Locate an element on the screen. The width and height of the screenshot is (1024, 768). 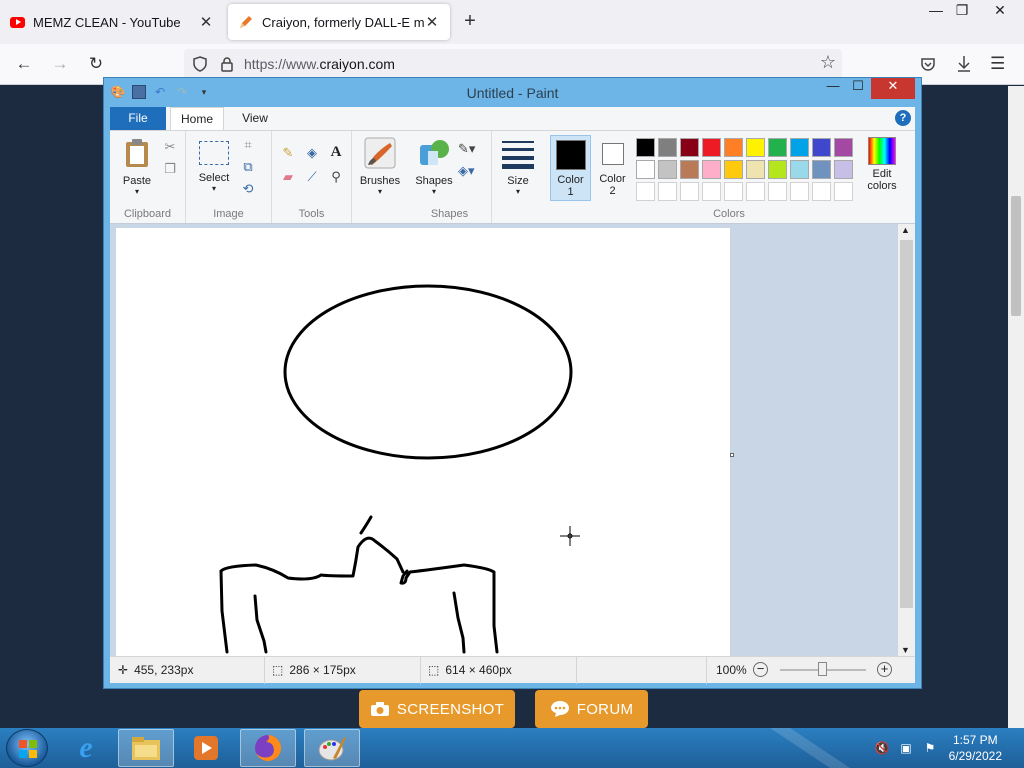
scroll-up-icon: ▲ is located at coordinates (905, 230).